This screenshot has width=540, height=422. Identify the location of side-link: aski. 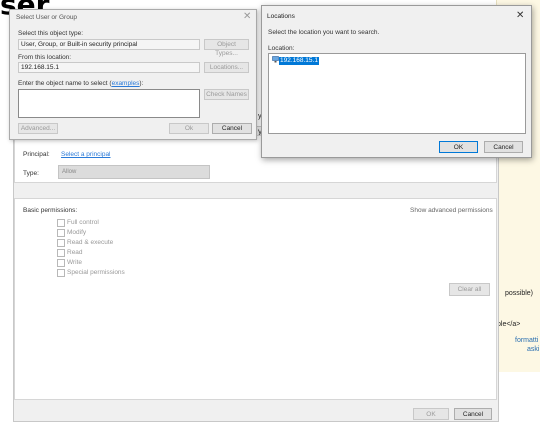
(533, 349).